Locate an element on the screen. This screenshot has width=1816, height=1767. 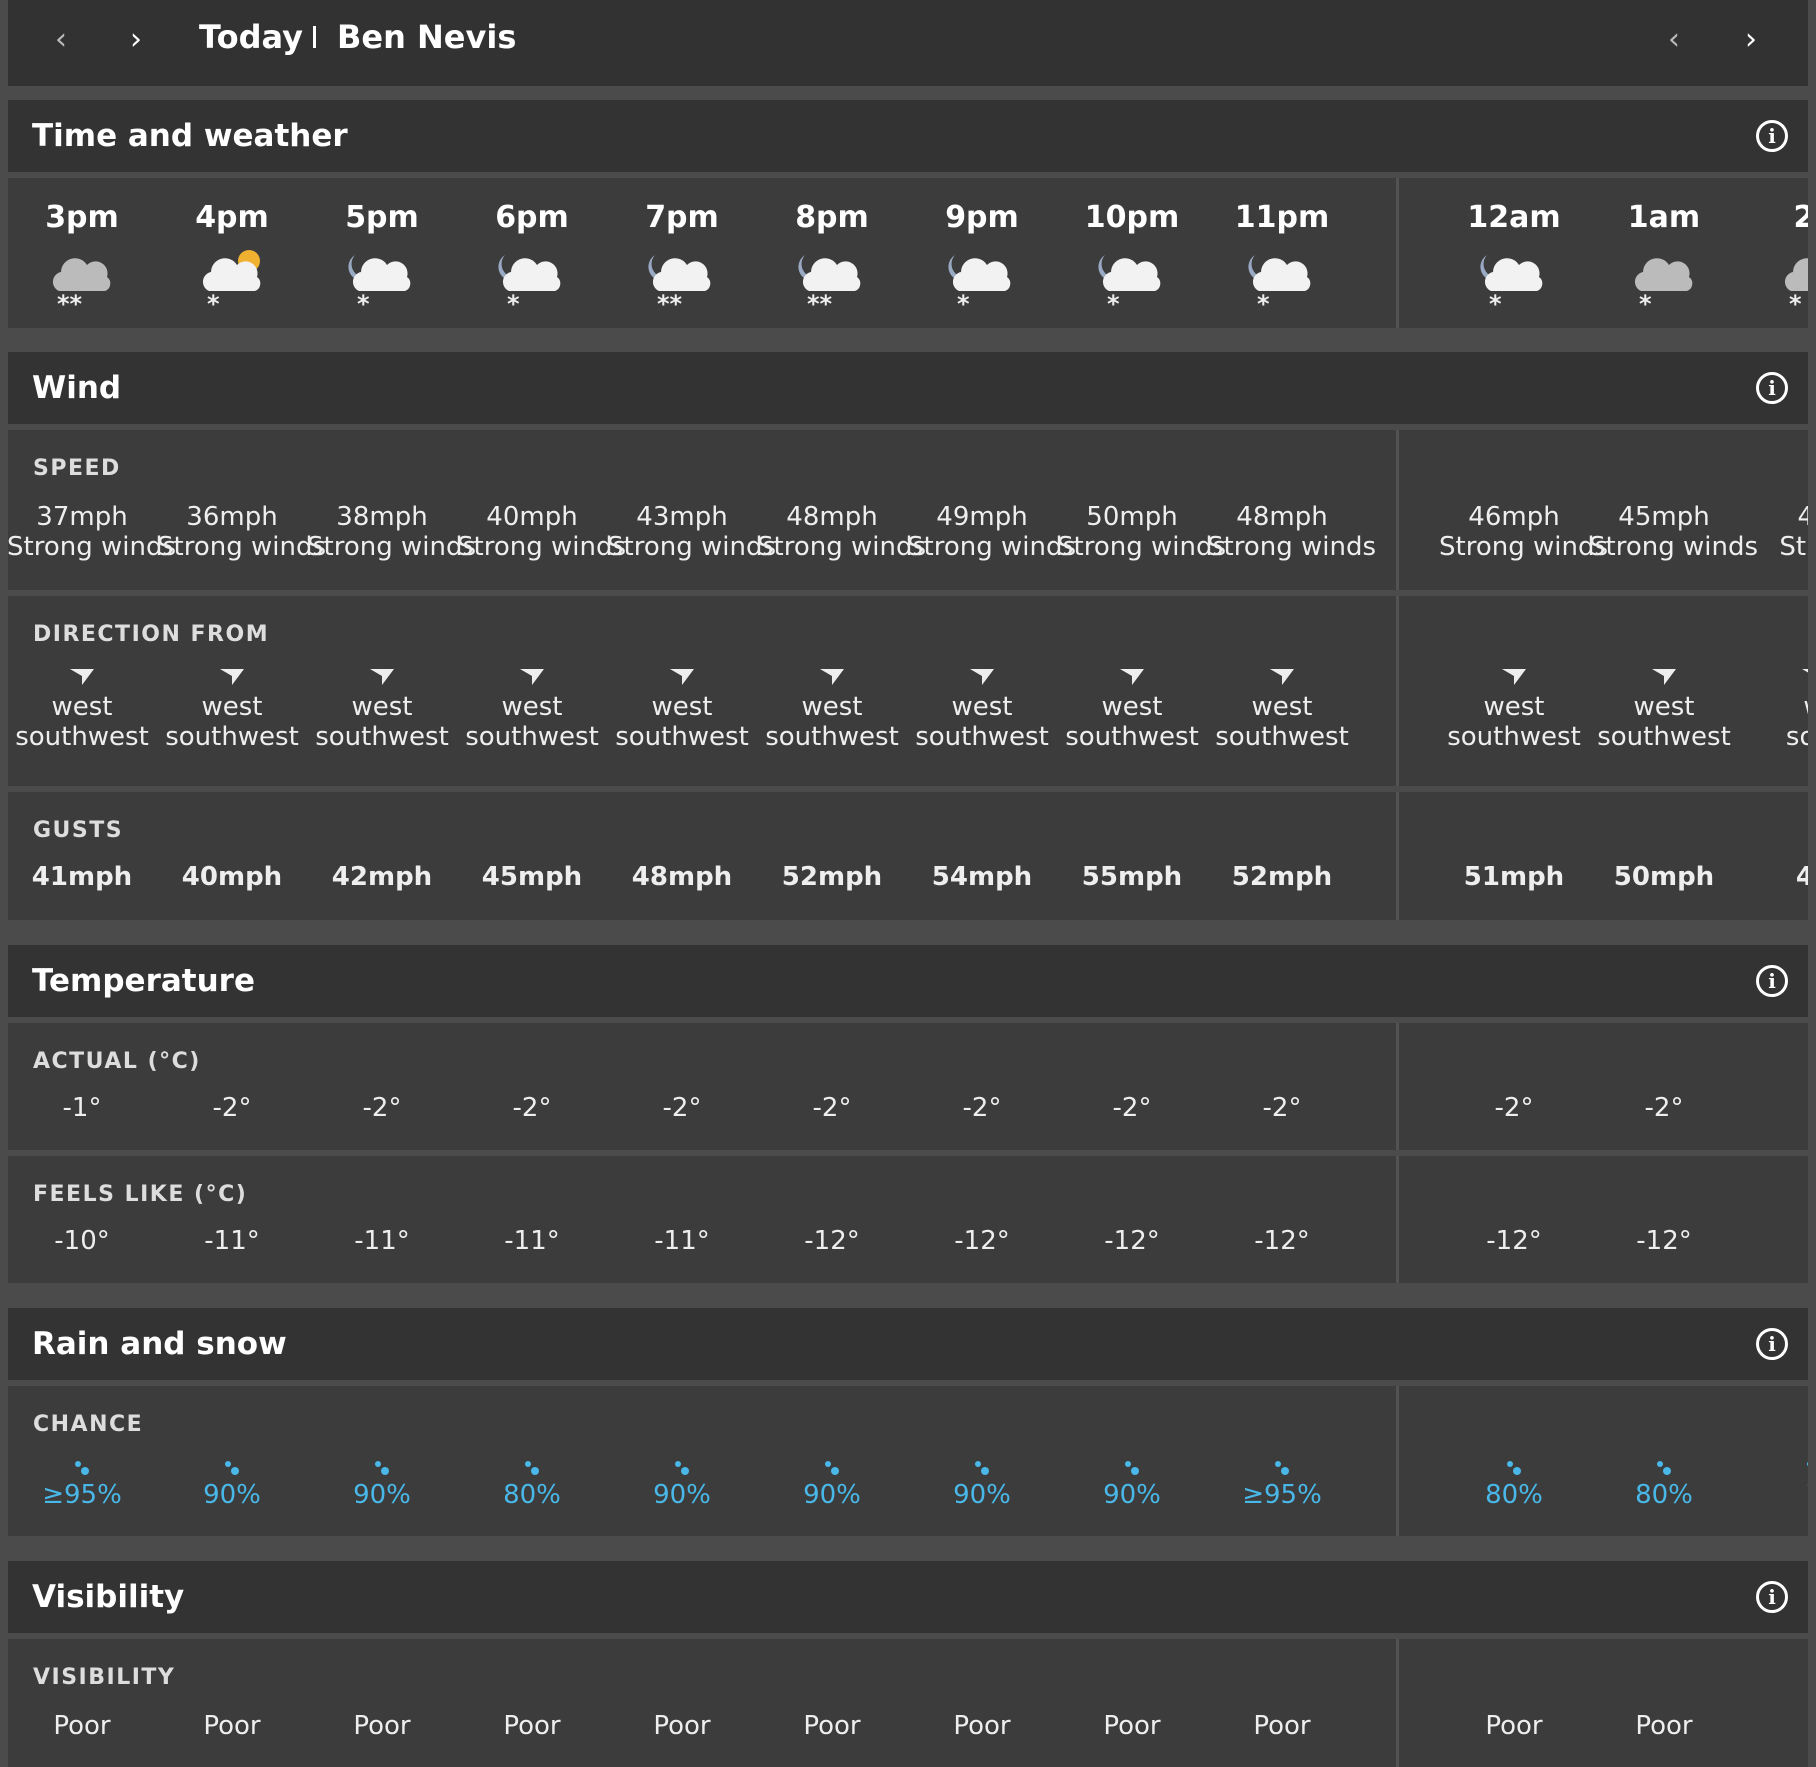
rain-chance-value: 7 is located at coordinates (1773, 1495).